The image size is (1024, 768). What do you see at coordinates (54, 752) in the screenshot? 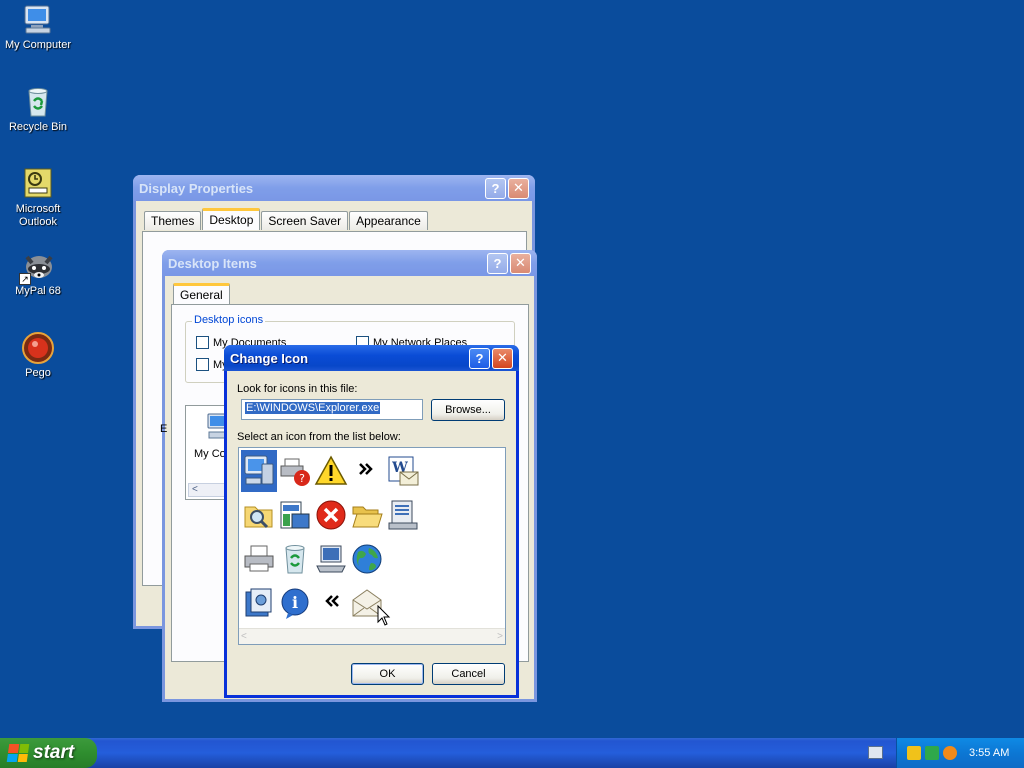
I see `start-label: start` at bounding box center [54, 752].